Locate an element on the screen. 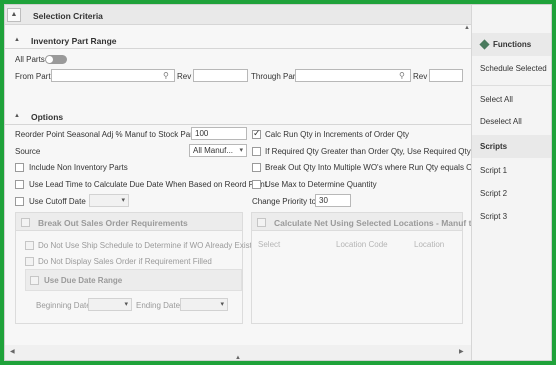 This screenshot has width=556, height=365. scroll-right-icon: ▶ is located at coordinates (461, 351).